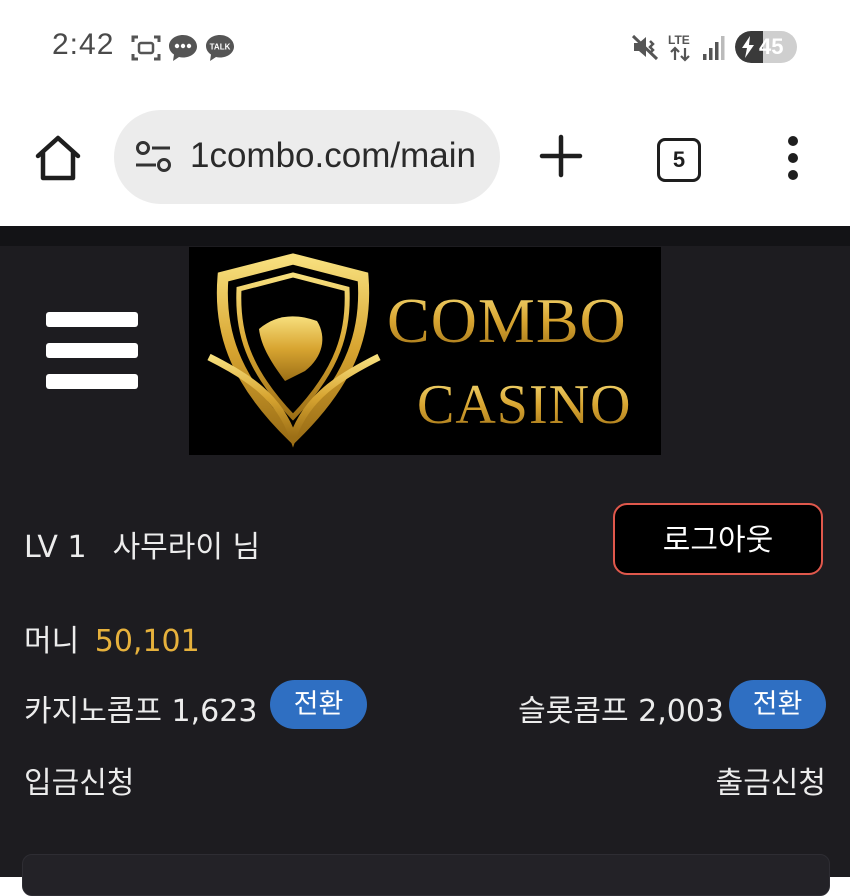 This screenshot has height=896, width=850. What do you see at coordinates (183, 48) in the screenshot?
I see `chat-bubble-icon` at bounding box center [183, 48].